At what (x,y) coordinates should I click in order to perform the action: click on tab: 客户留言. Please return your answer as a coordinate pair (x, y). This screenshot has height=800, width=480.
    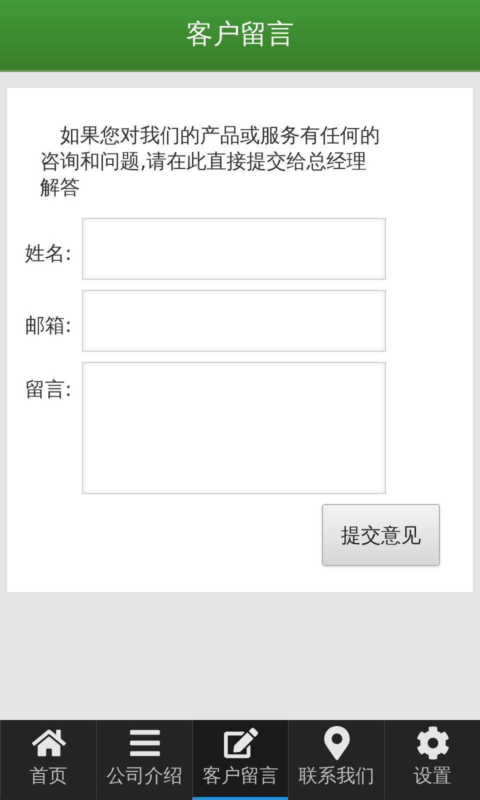
    Looking at the image, I should click on (240, 760).